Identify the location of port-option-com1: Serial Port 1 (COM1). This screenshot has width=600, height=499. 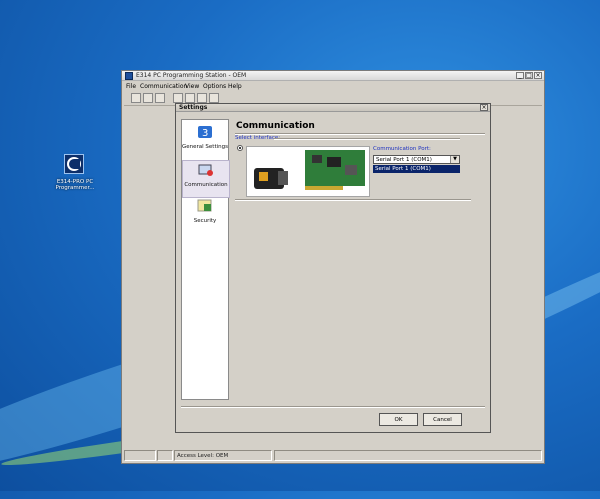
(416, 169).